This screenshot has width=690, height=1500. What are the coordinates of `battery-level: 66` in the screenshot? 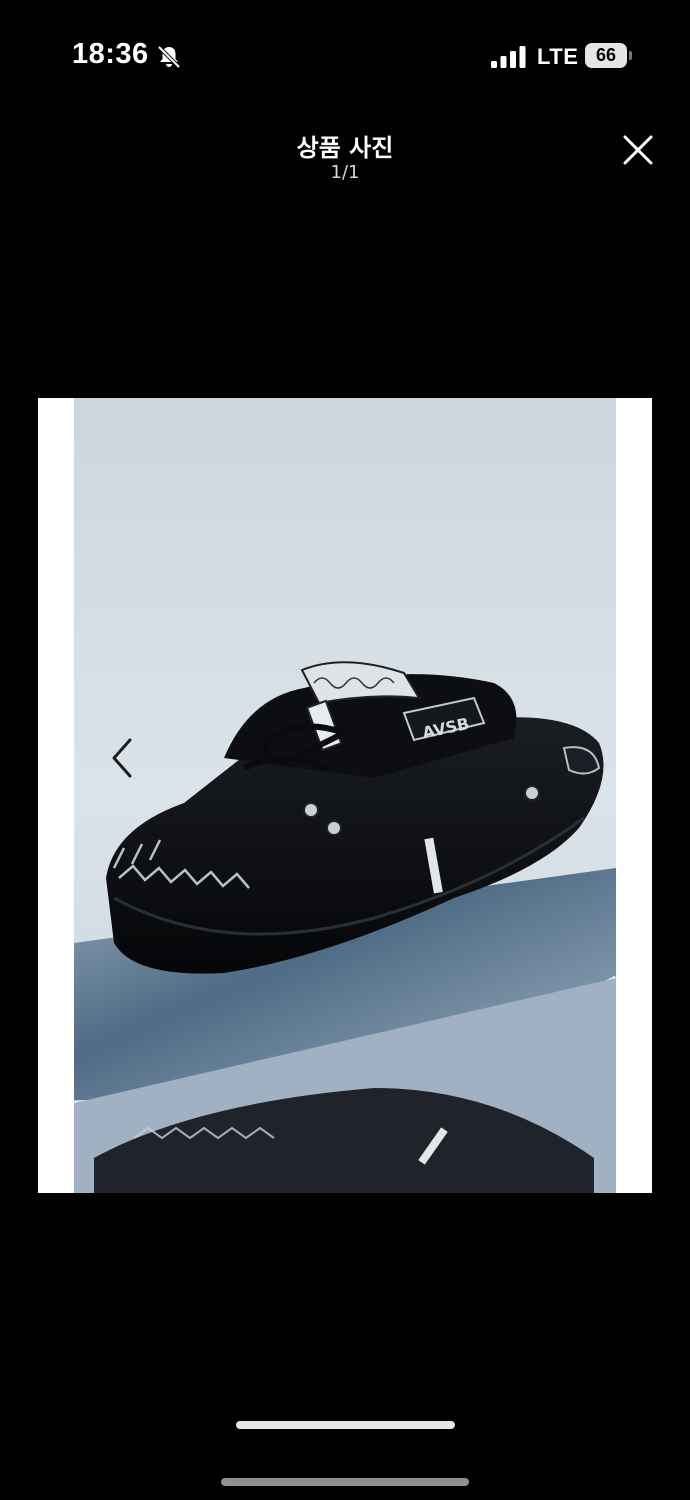 It's located at (606, 55).